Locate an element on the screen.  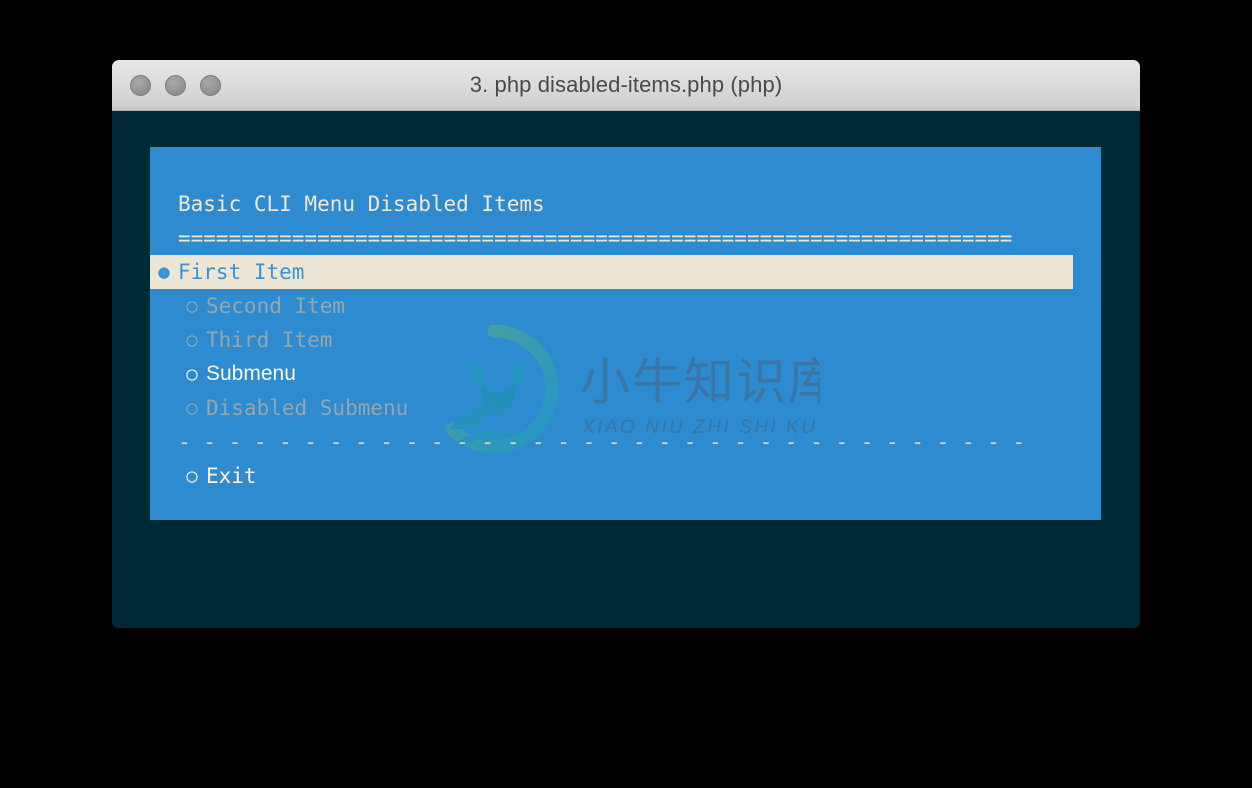
menu-item-second-item: ○ Second Item is located at coordinates (625, 306).